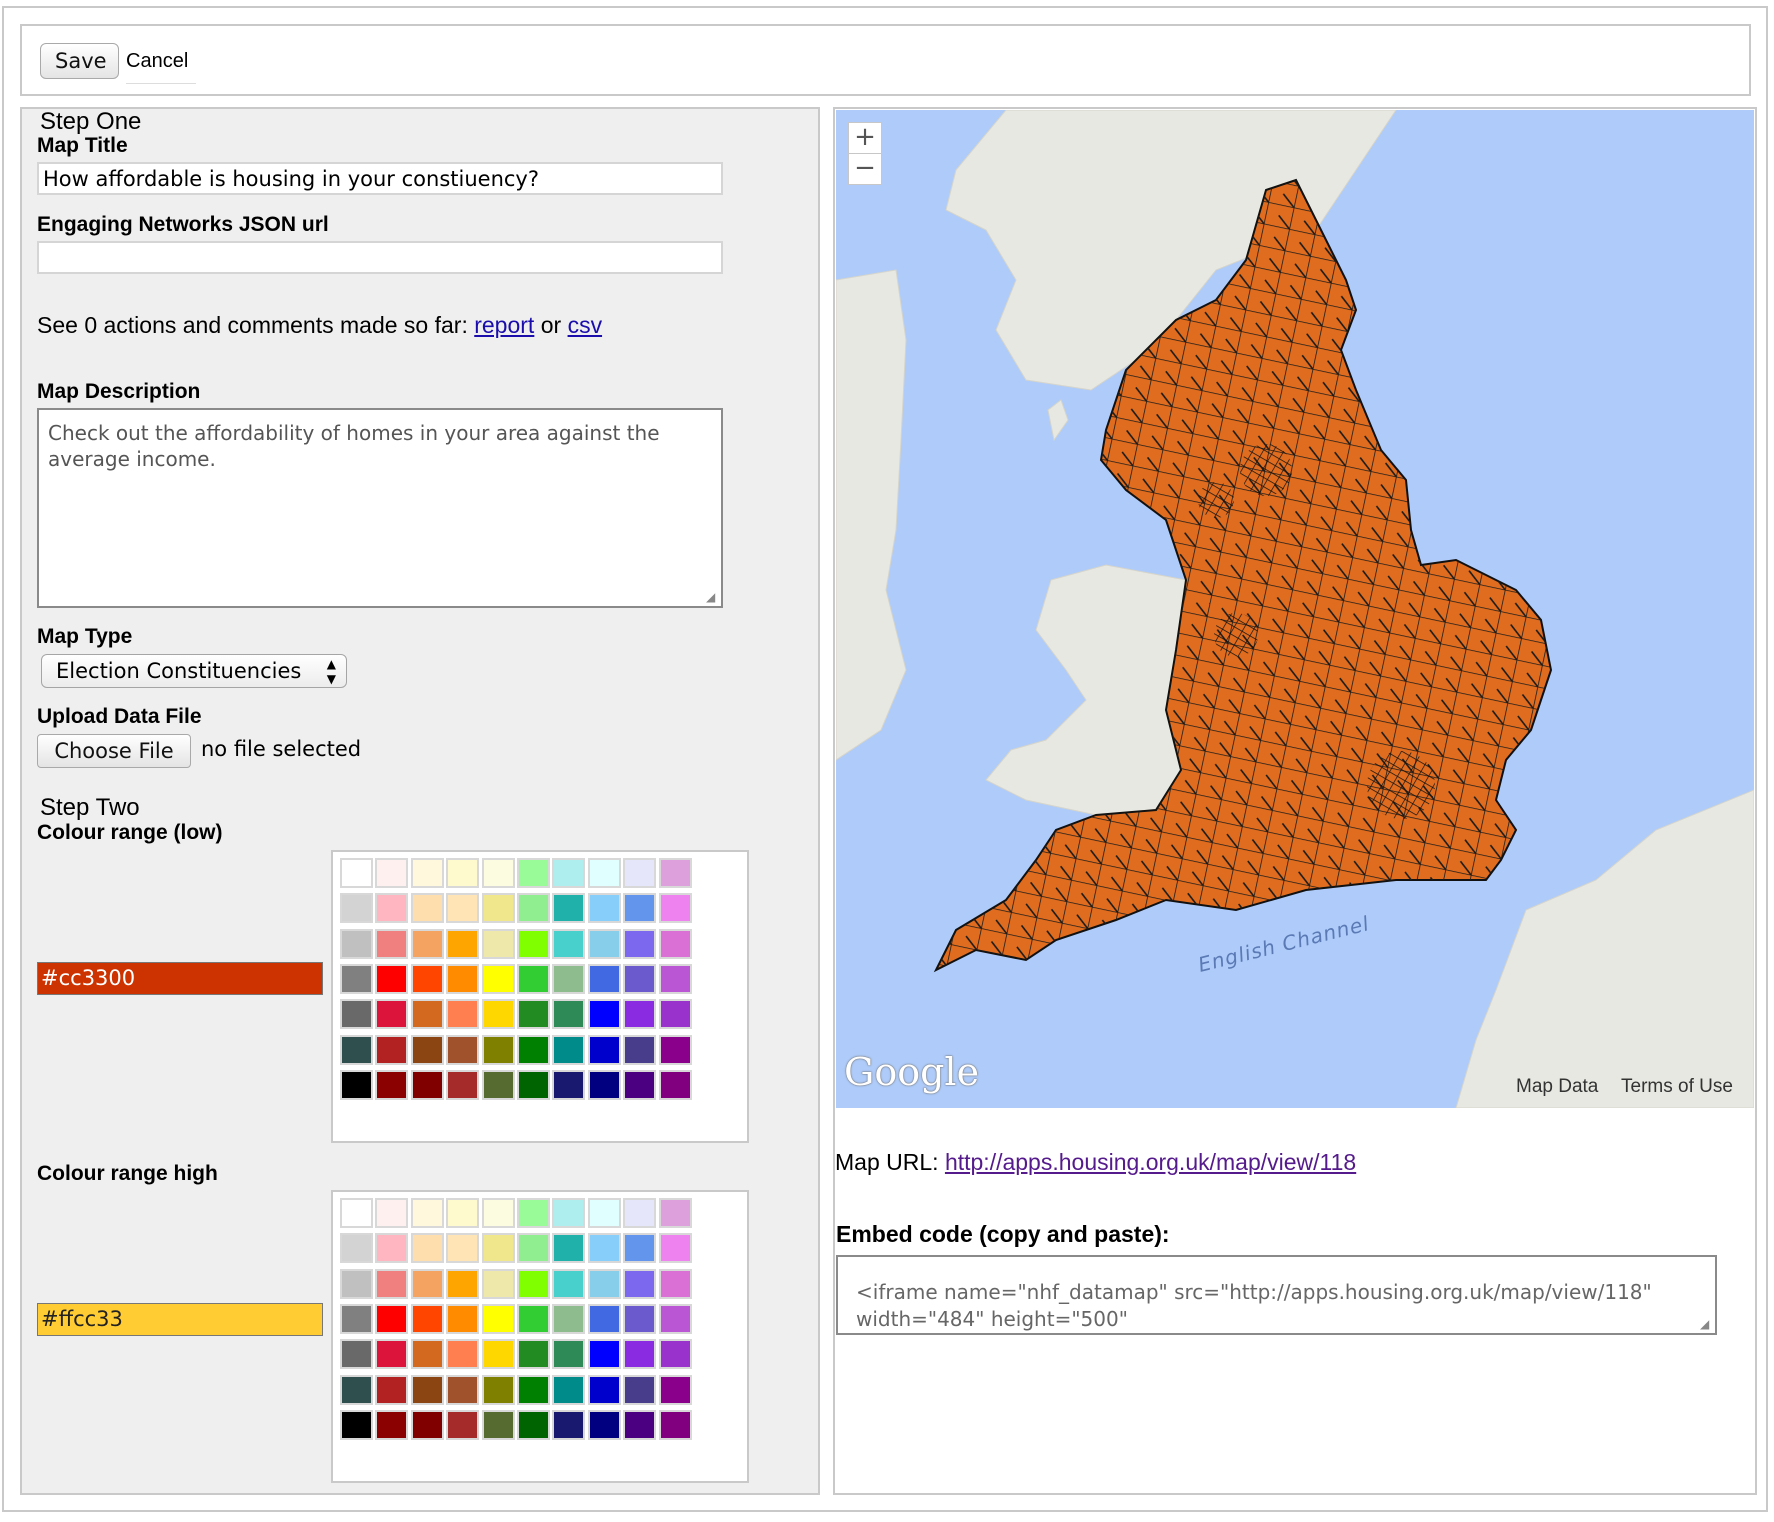 This screenshot has width=1774, height=1522. I want to click on map-data-link: Map Data, so click(1557, 1087).